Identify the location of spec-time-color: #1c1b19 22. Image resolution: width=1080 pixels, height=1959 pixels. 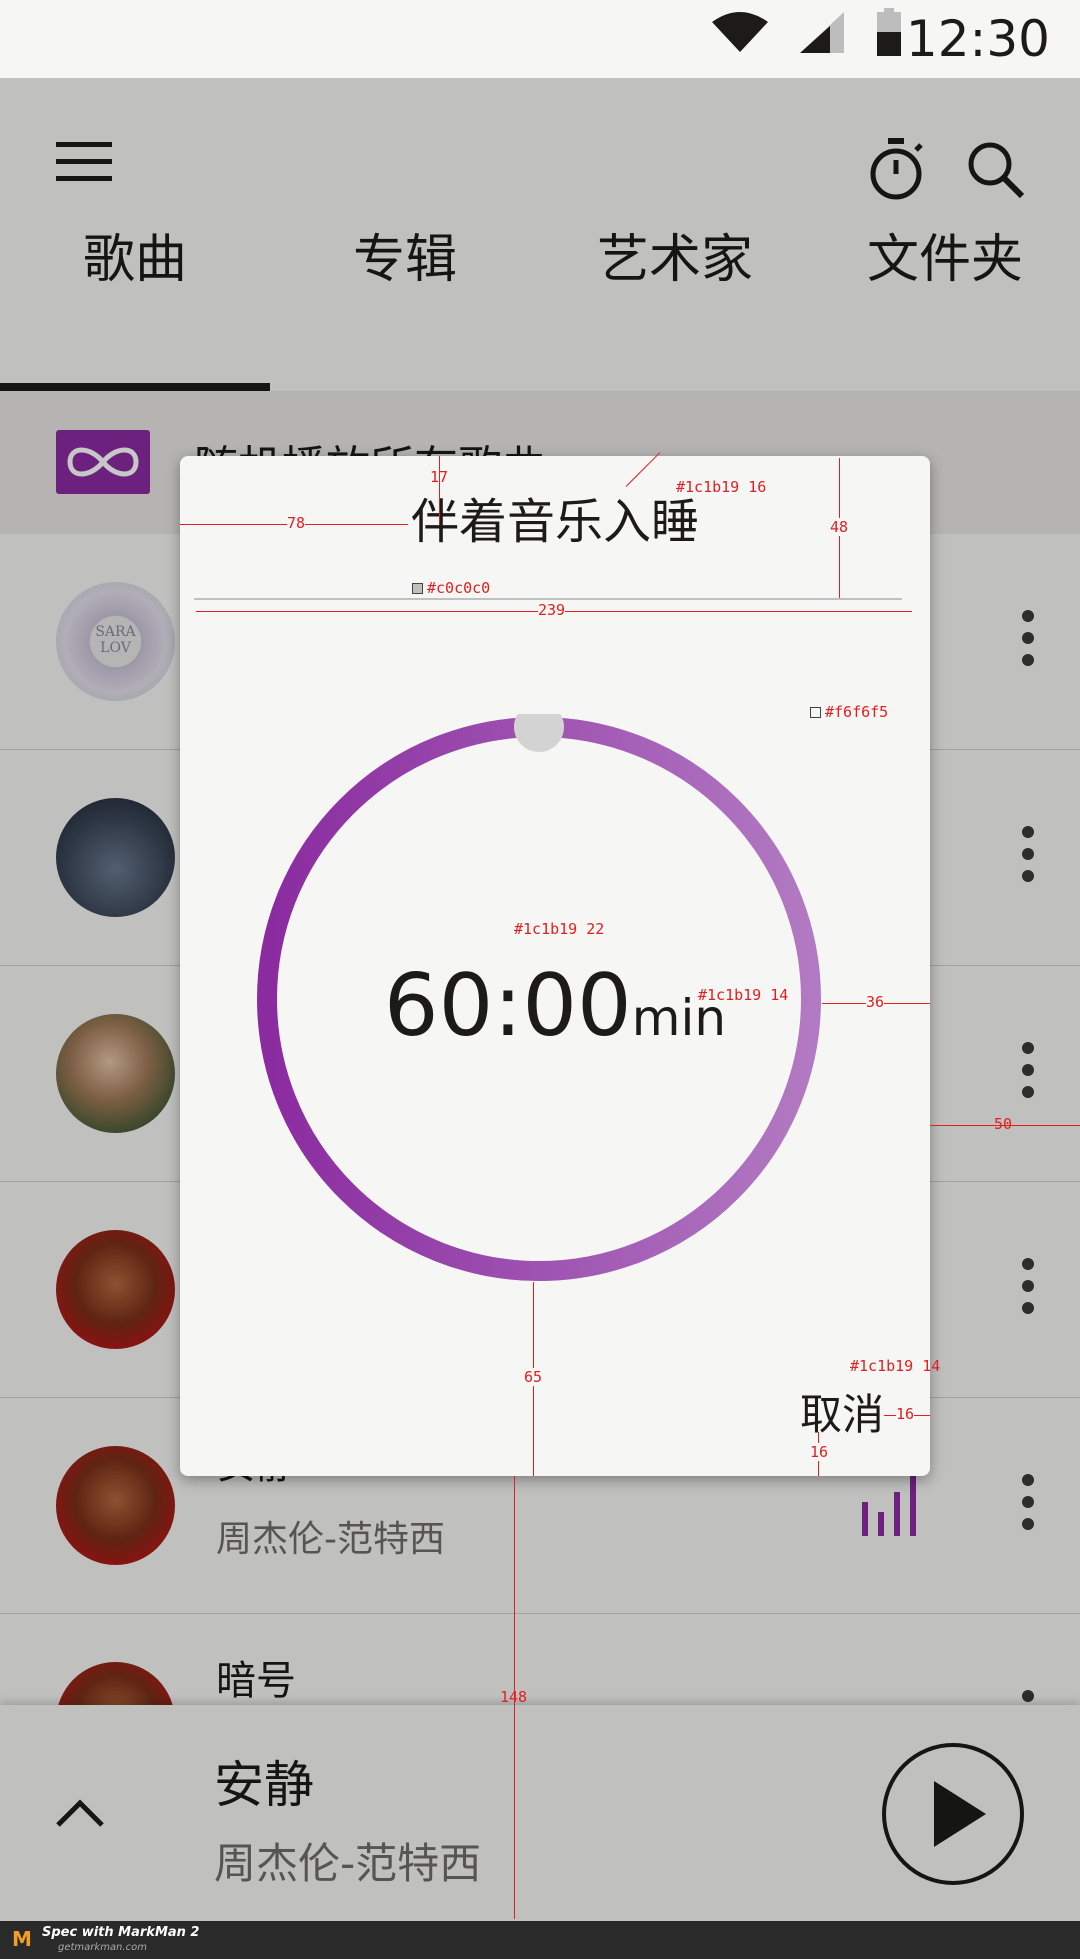
(559, 929).